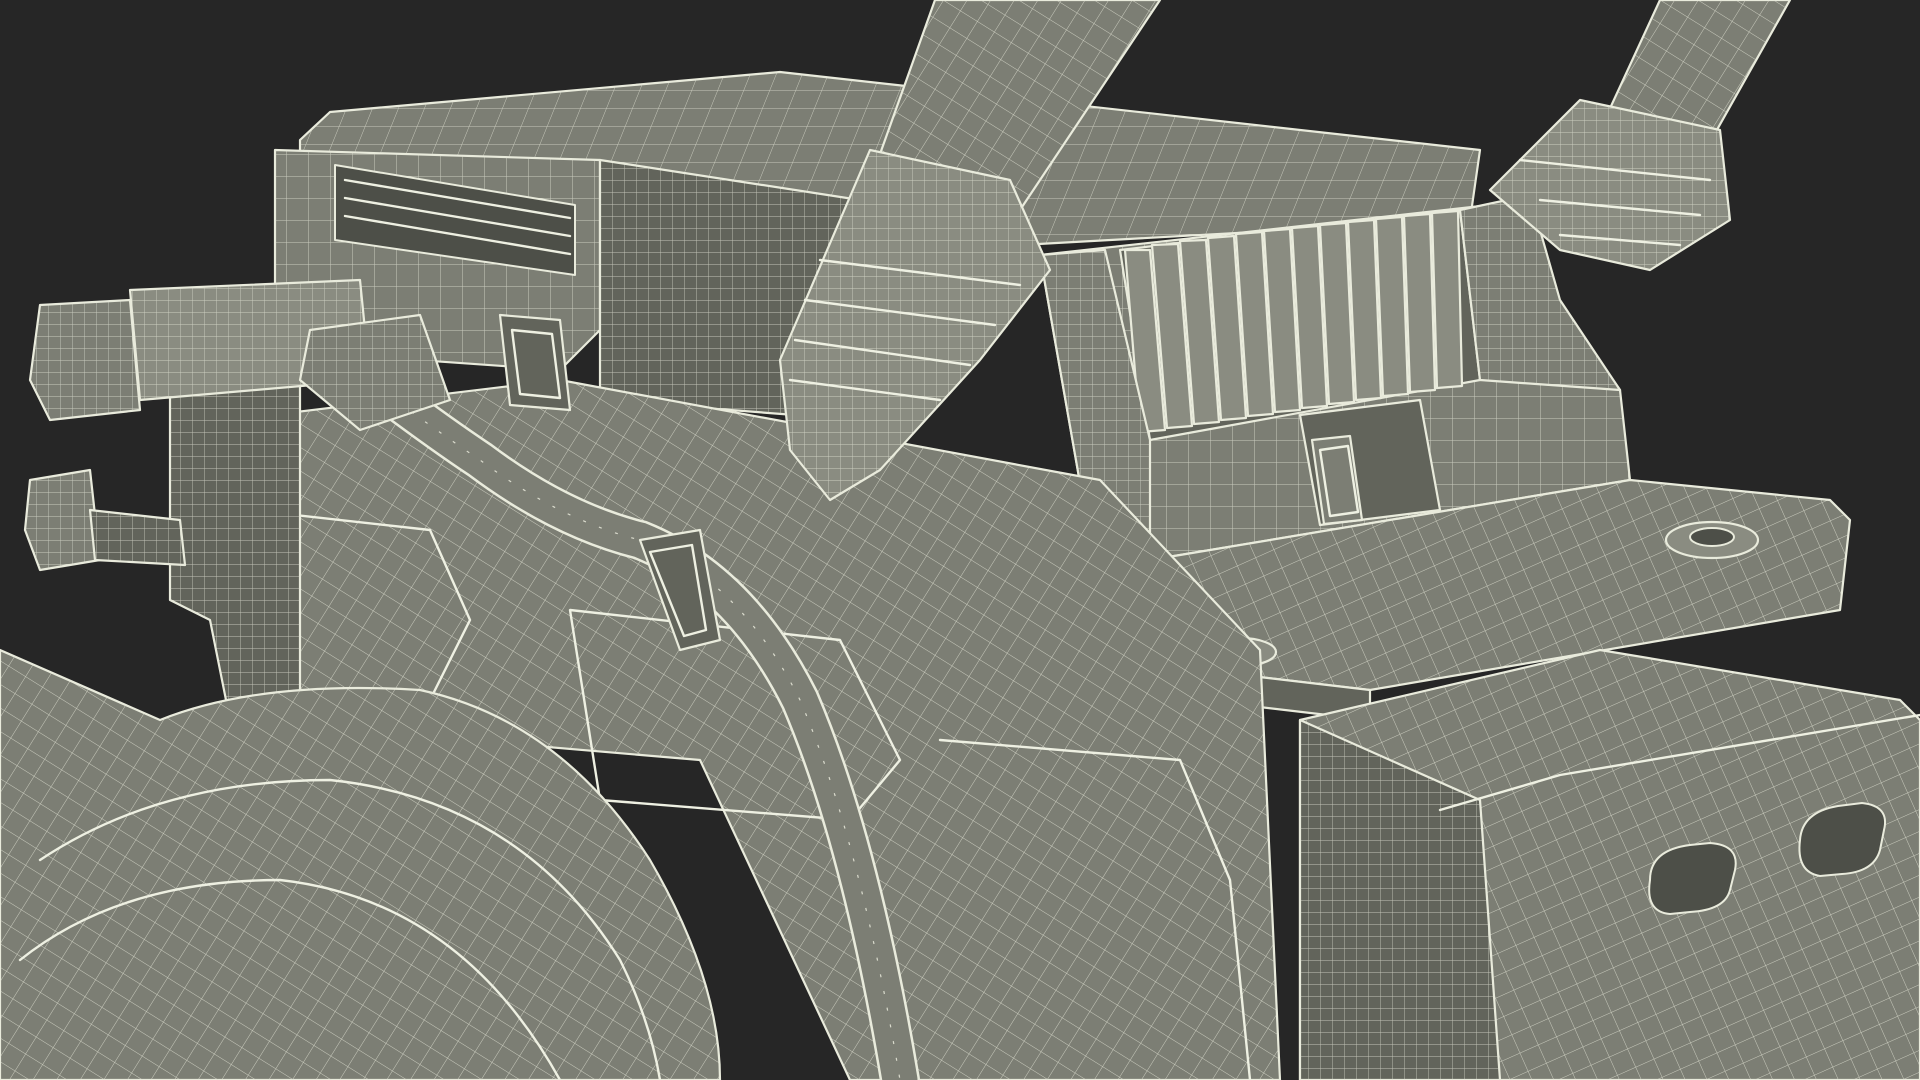  Describe the element at coordinates (1712, 540) in the screenshot. I see `mounting-screw-right` at that location.